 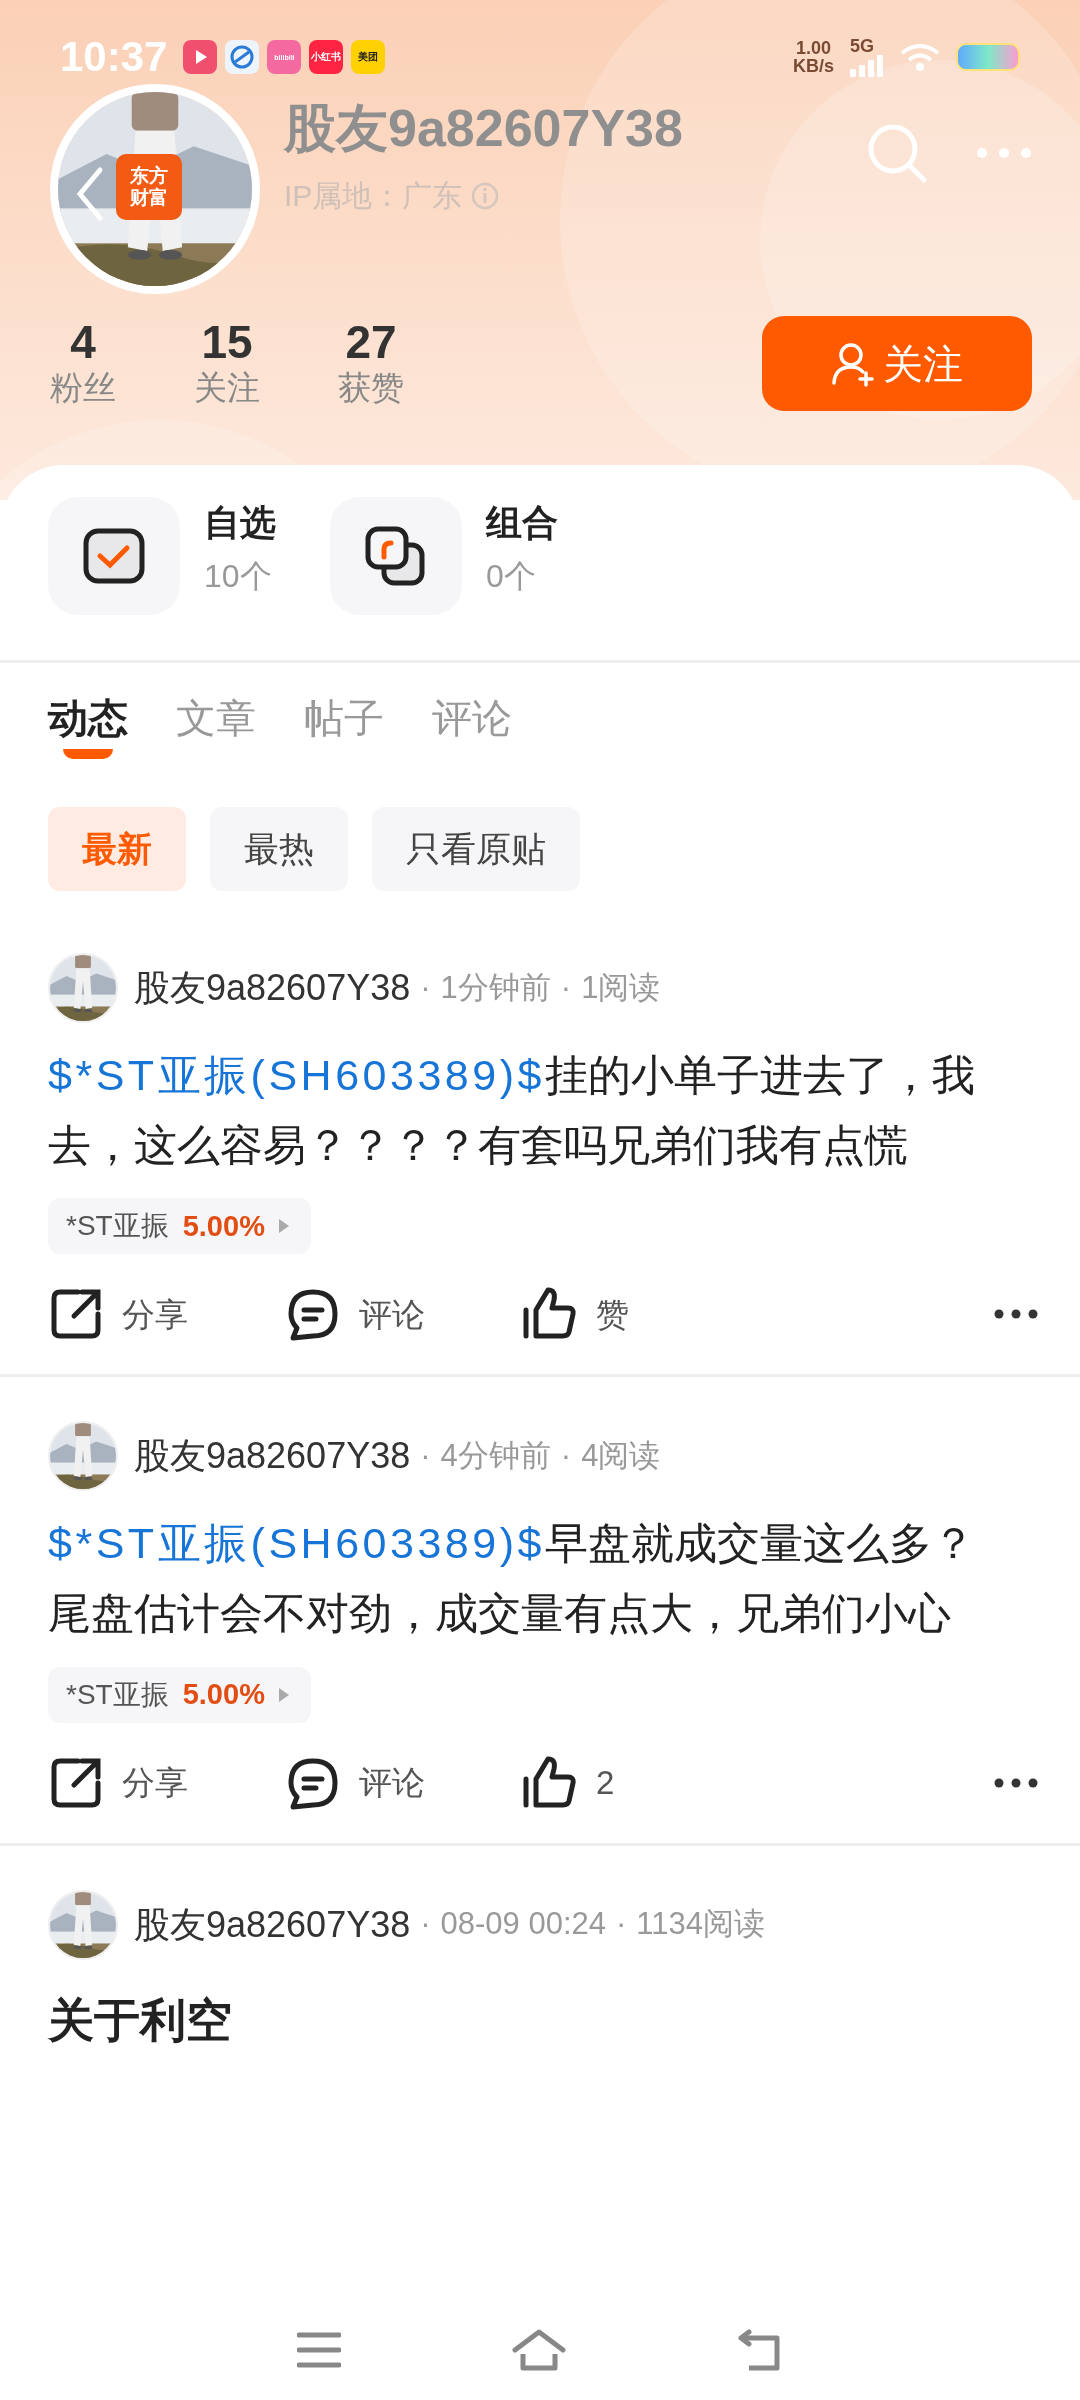 What do you see at coordinates (88, 726) in the screenshot?
I see `tab: 动态` at bounding box center [88, 726].